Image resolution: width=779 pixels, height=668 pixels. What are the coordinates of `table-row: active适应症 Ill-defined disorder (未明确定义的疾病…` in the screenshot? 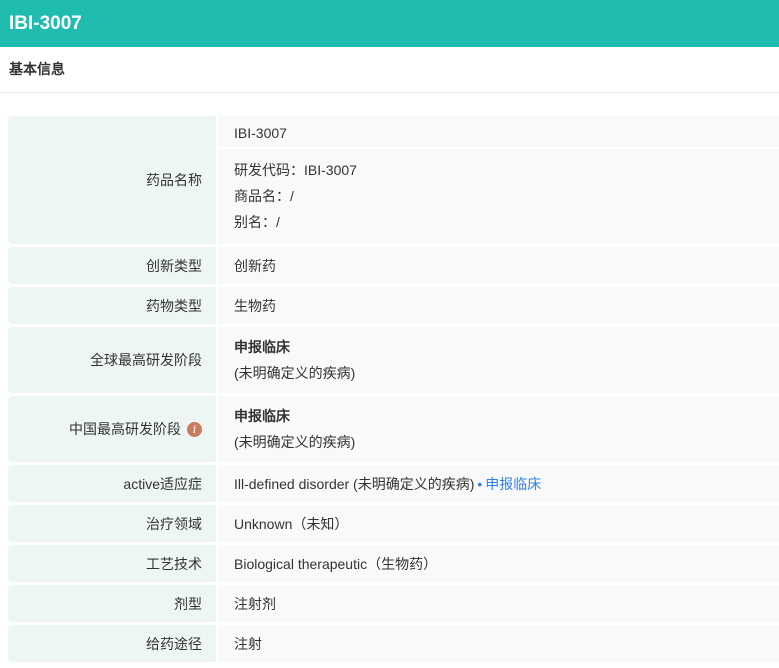 It's located at (393, 483).